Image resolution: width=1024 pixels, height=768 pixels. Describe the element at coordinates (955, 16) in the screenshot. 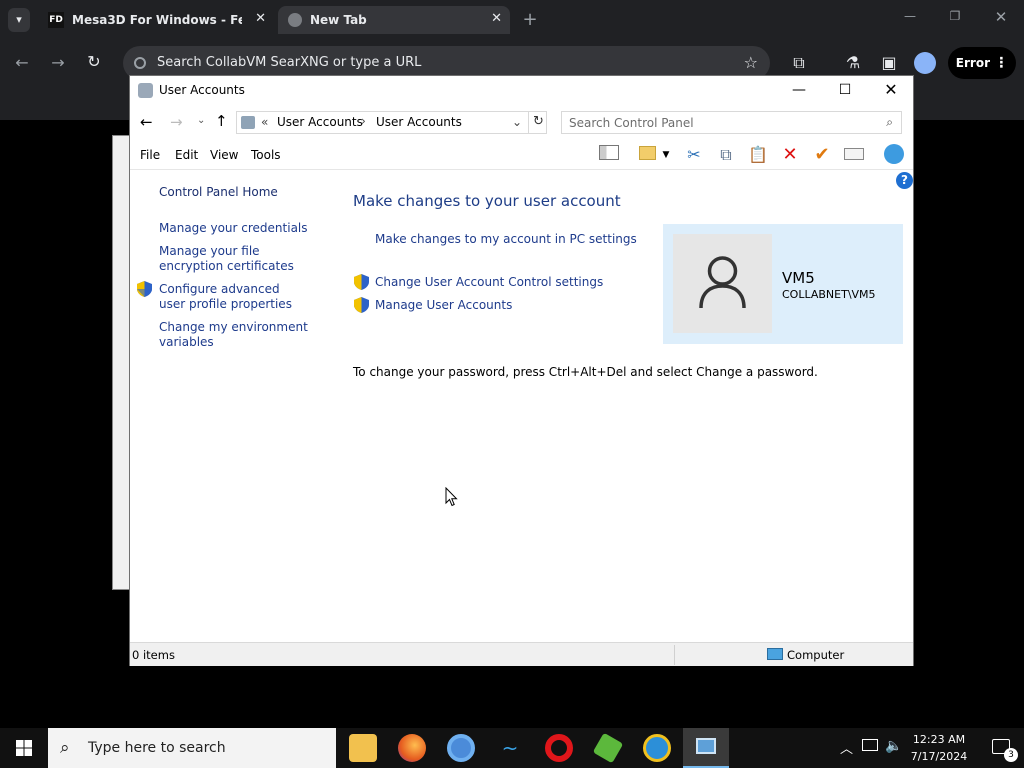

I see `restore-icon: ❐` at that location.